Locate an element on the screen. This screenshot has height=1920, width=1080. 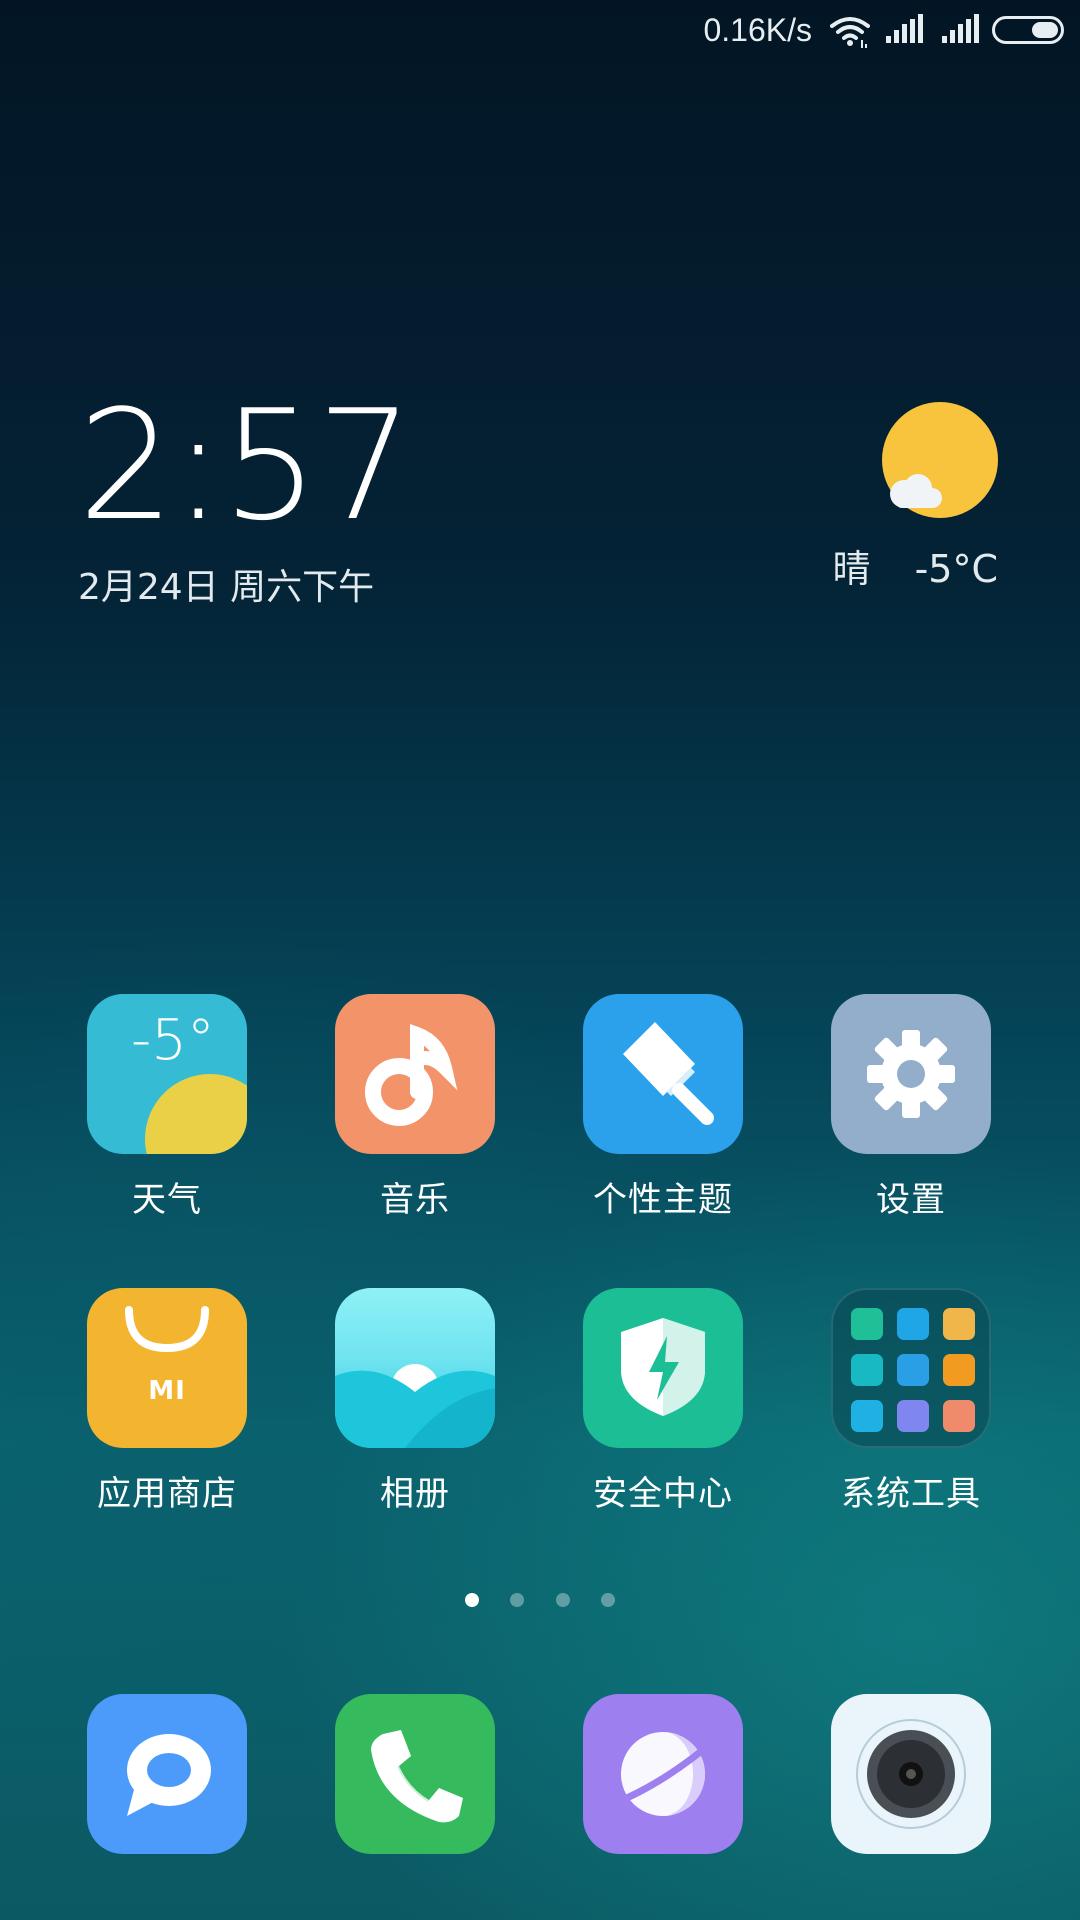
clock-date: 2月24日 周六下午 is located at coordinates (226, 587).